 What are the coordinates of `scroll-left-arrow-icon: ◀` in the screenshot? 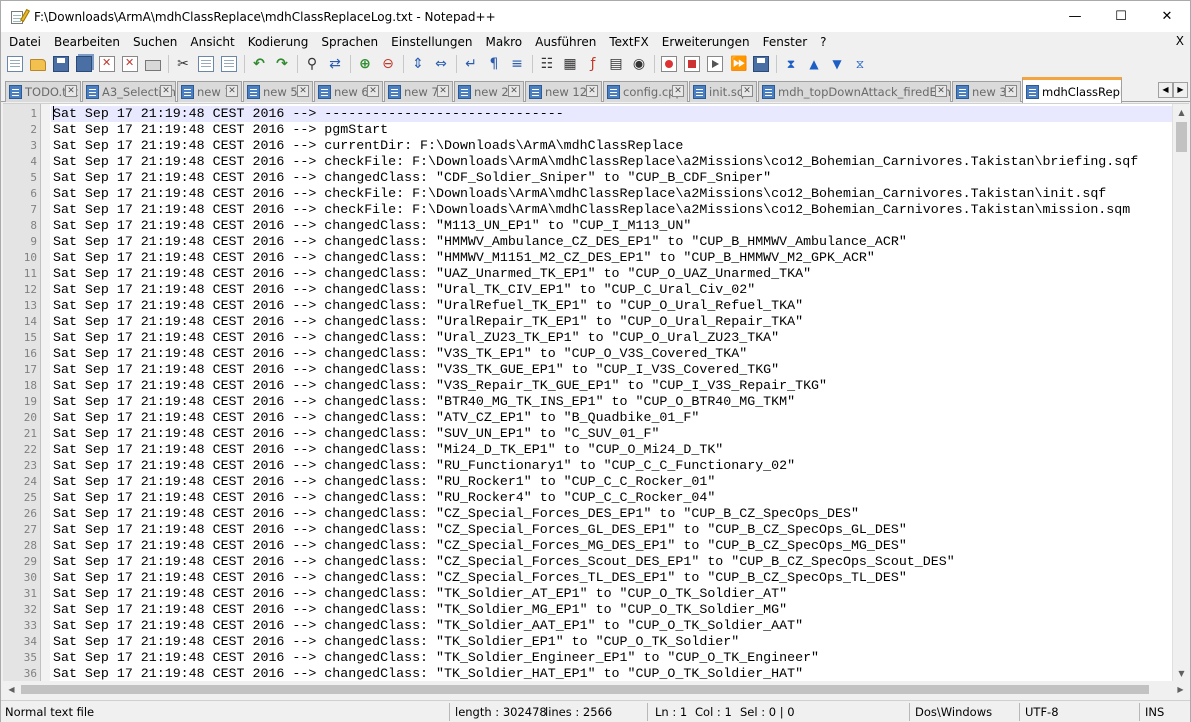 It's located at (11, 689).